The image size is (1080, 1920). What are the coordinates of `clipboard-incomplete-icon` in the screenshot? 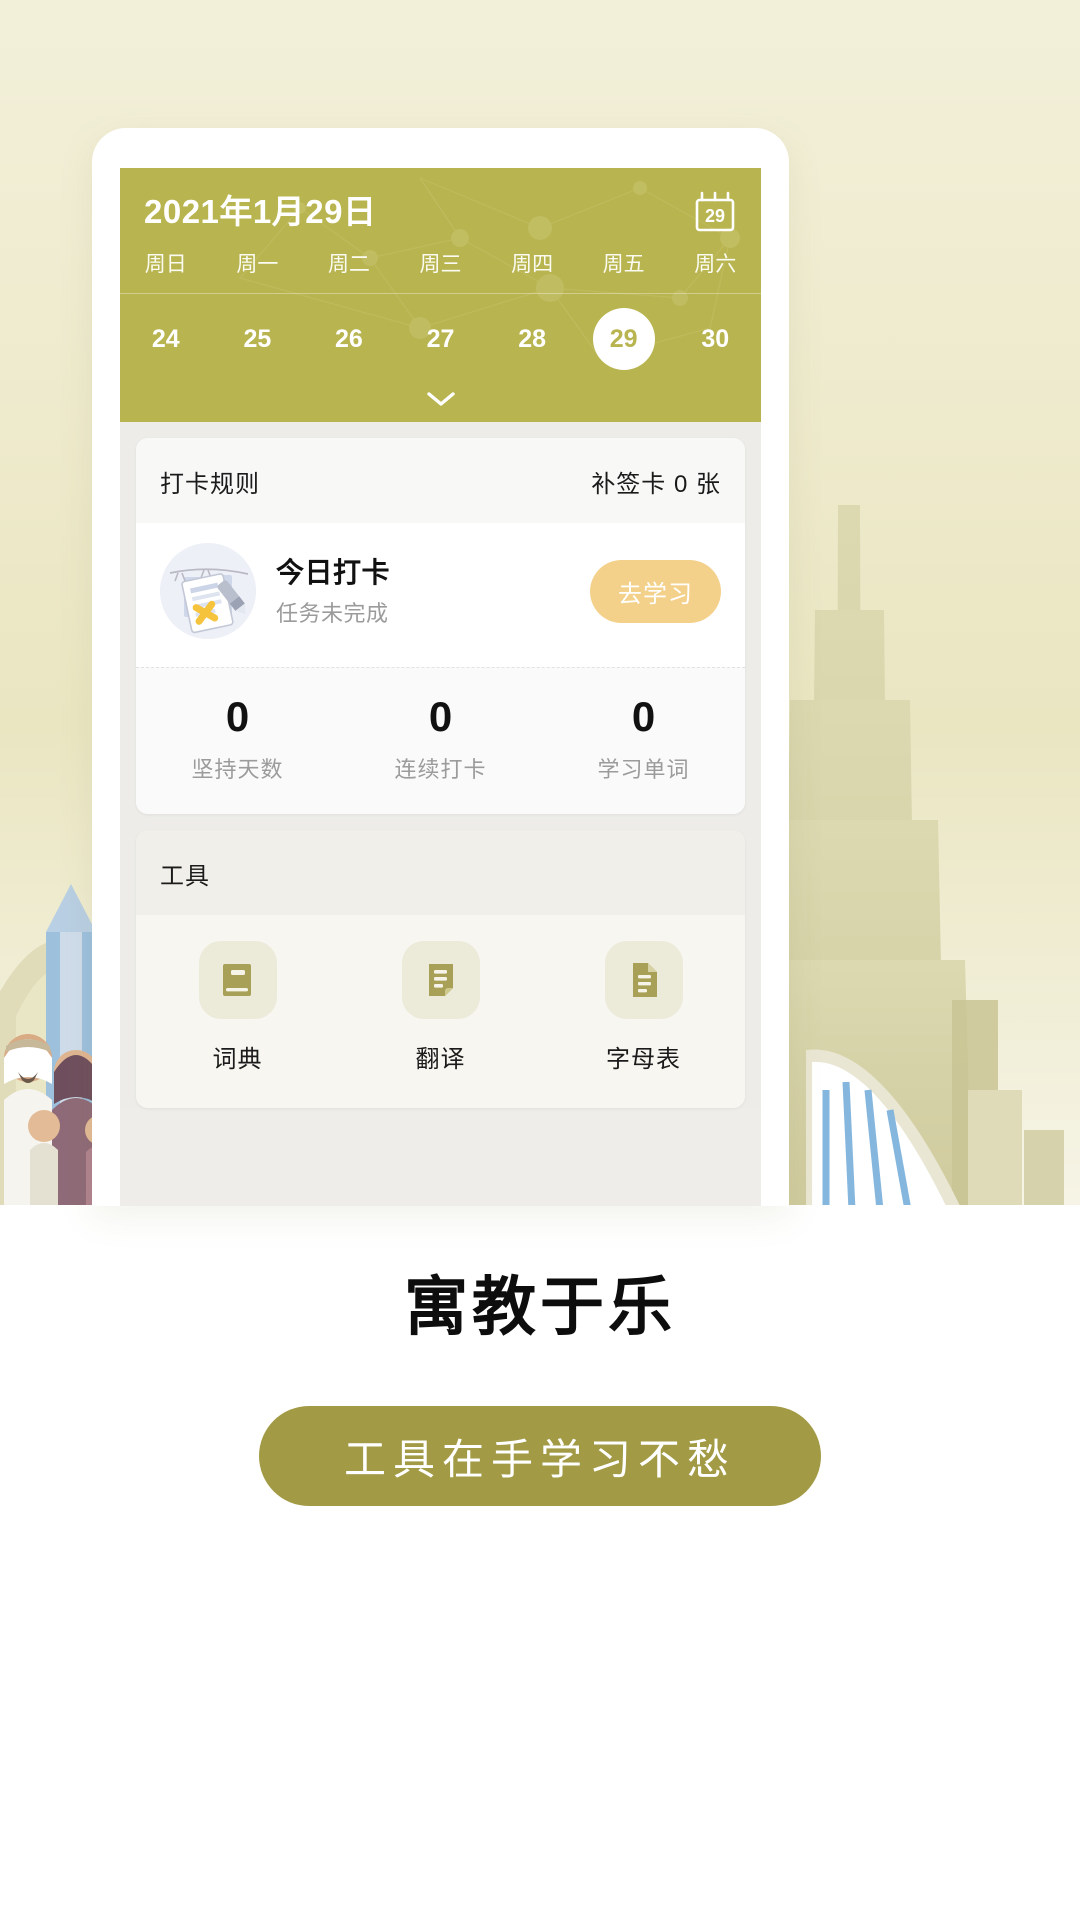 It's located at (208, 591).